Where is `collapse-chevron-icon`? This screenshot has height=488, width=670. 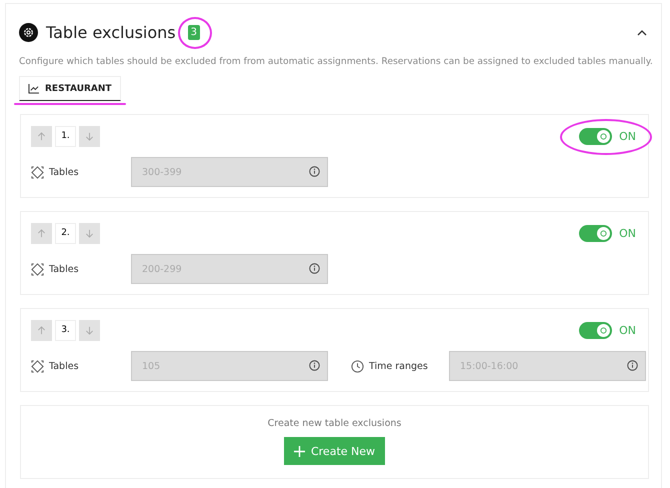 collapse-chevron-icon is located at coordinates (642, 32).